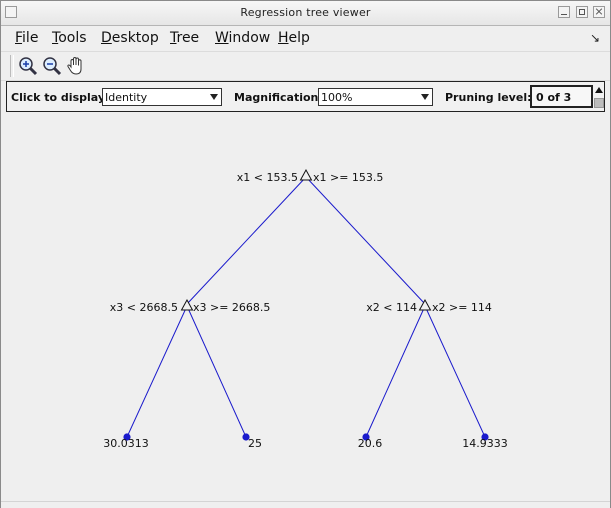 The image size is (611, 508). I want to click on menu-bar: File Tools Desktop Tree Window Help ↘, so click(305, 38).